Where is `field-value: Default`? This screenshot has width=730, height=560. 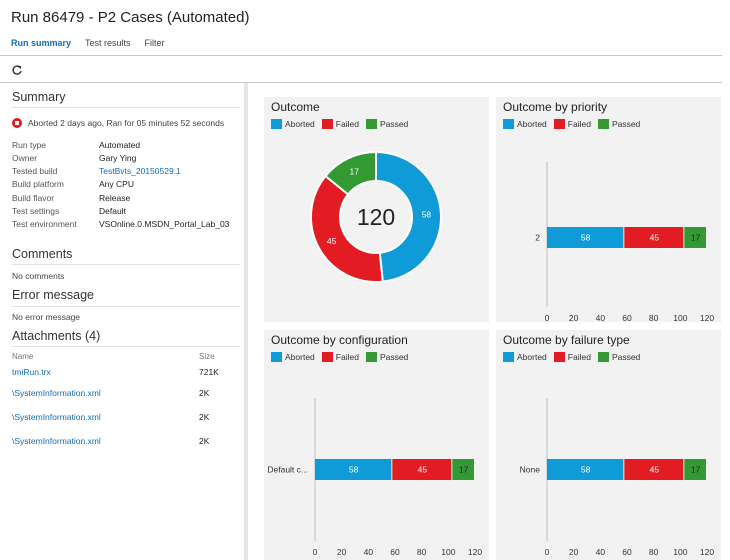
field-value: Default is located at coordinates (112, 211).